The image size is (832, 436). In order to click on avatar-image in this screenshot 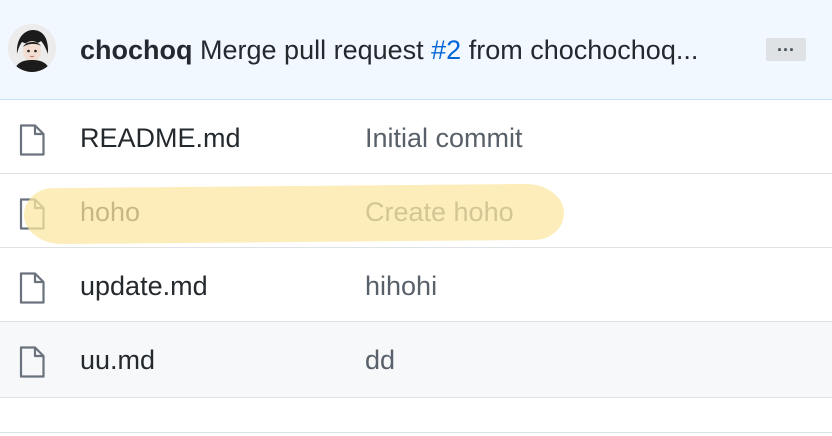, I will do `click(32, 48)`.